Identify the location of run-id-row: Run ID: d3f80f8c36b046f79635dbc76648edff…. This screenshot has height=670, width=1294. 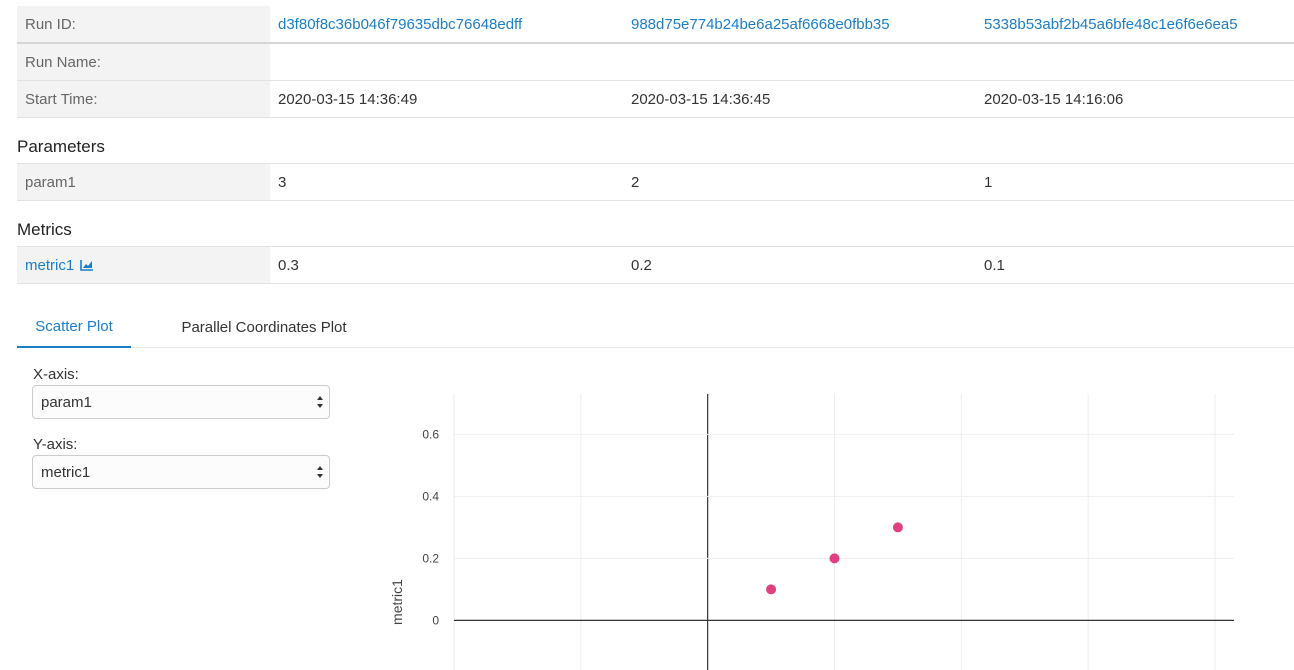
(655, 25).